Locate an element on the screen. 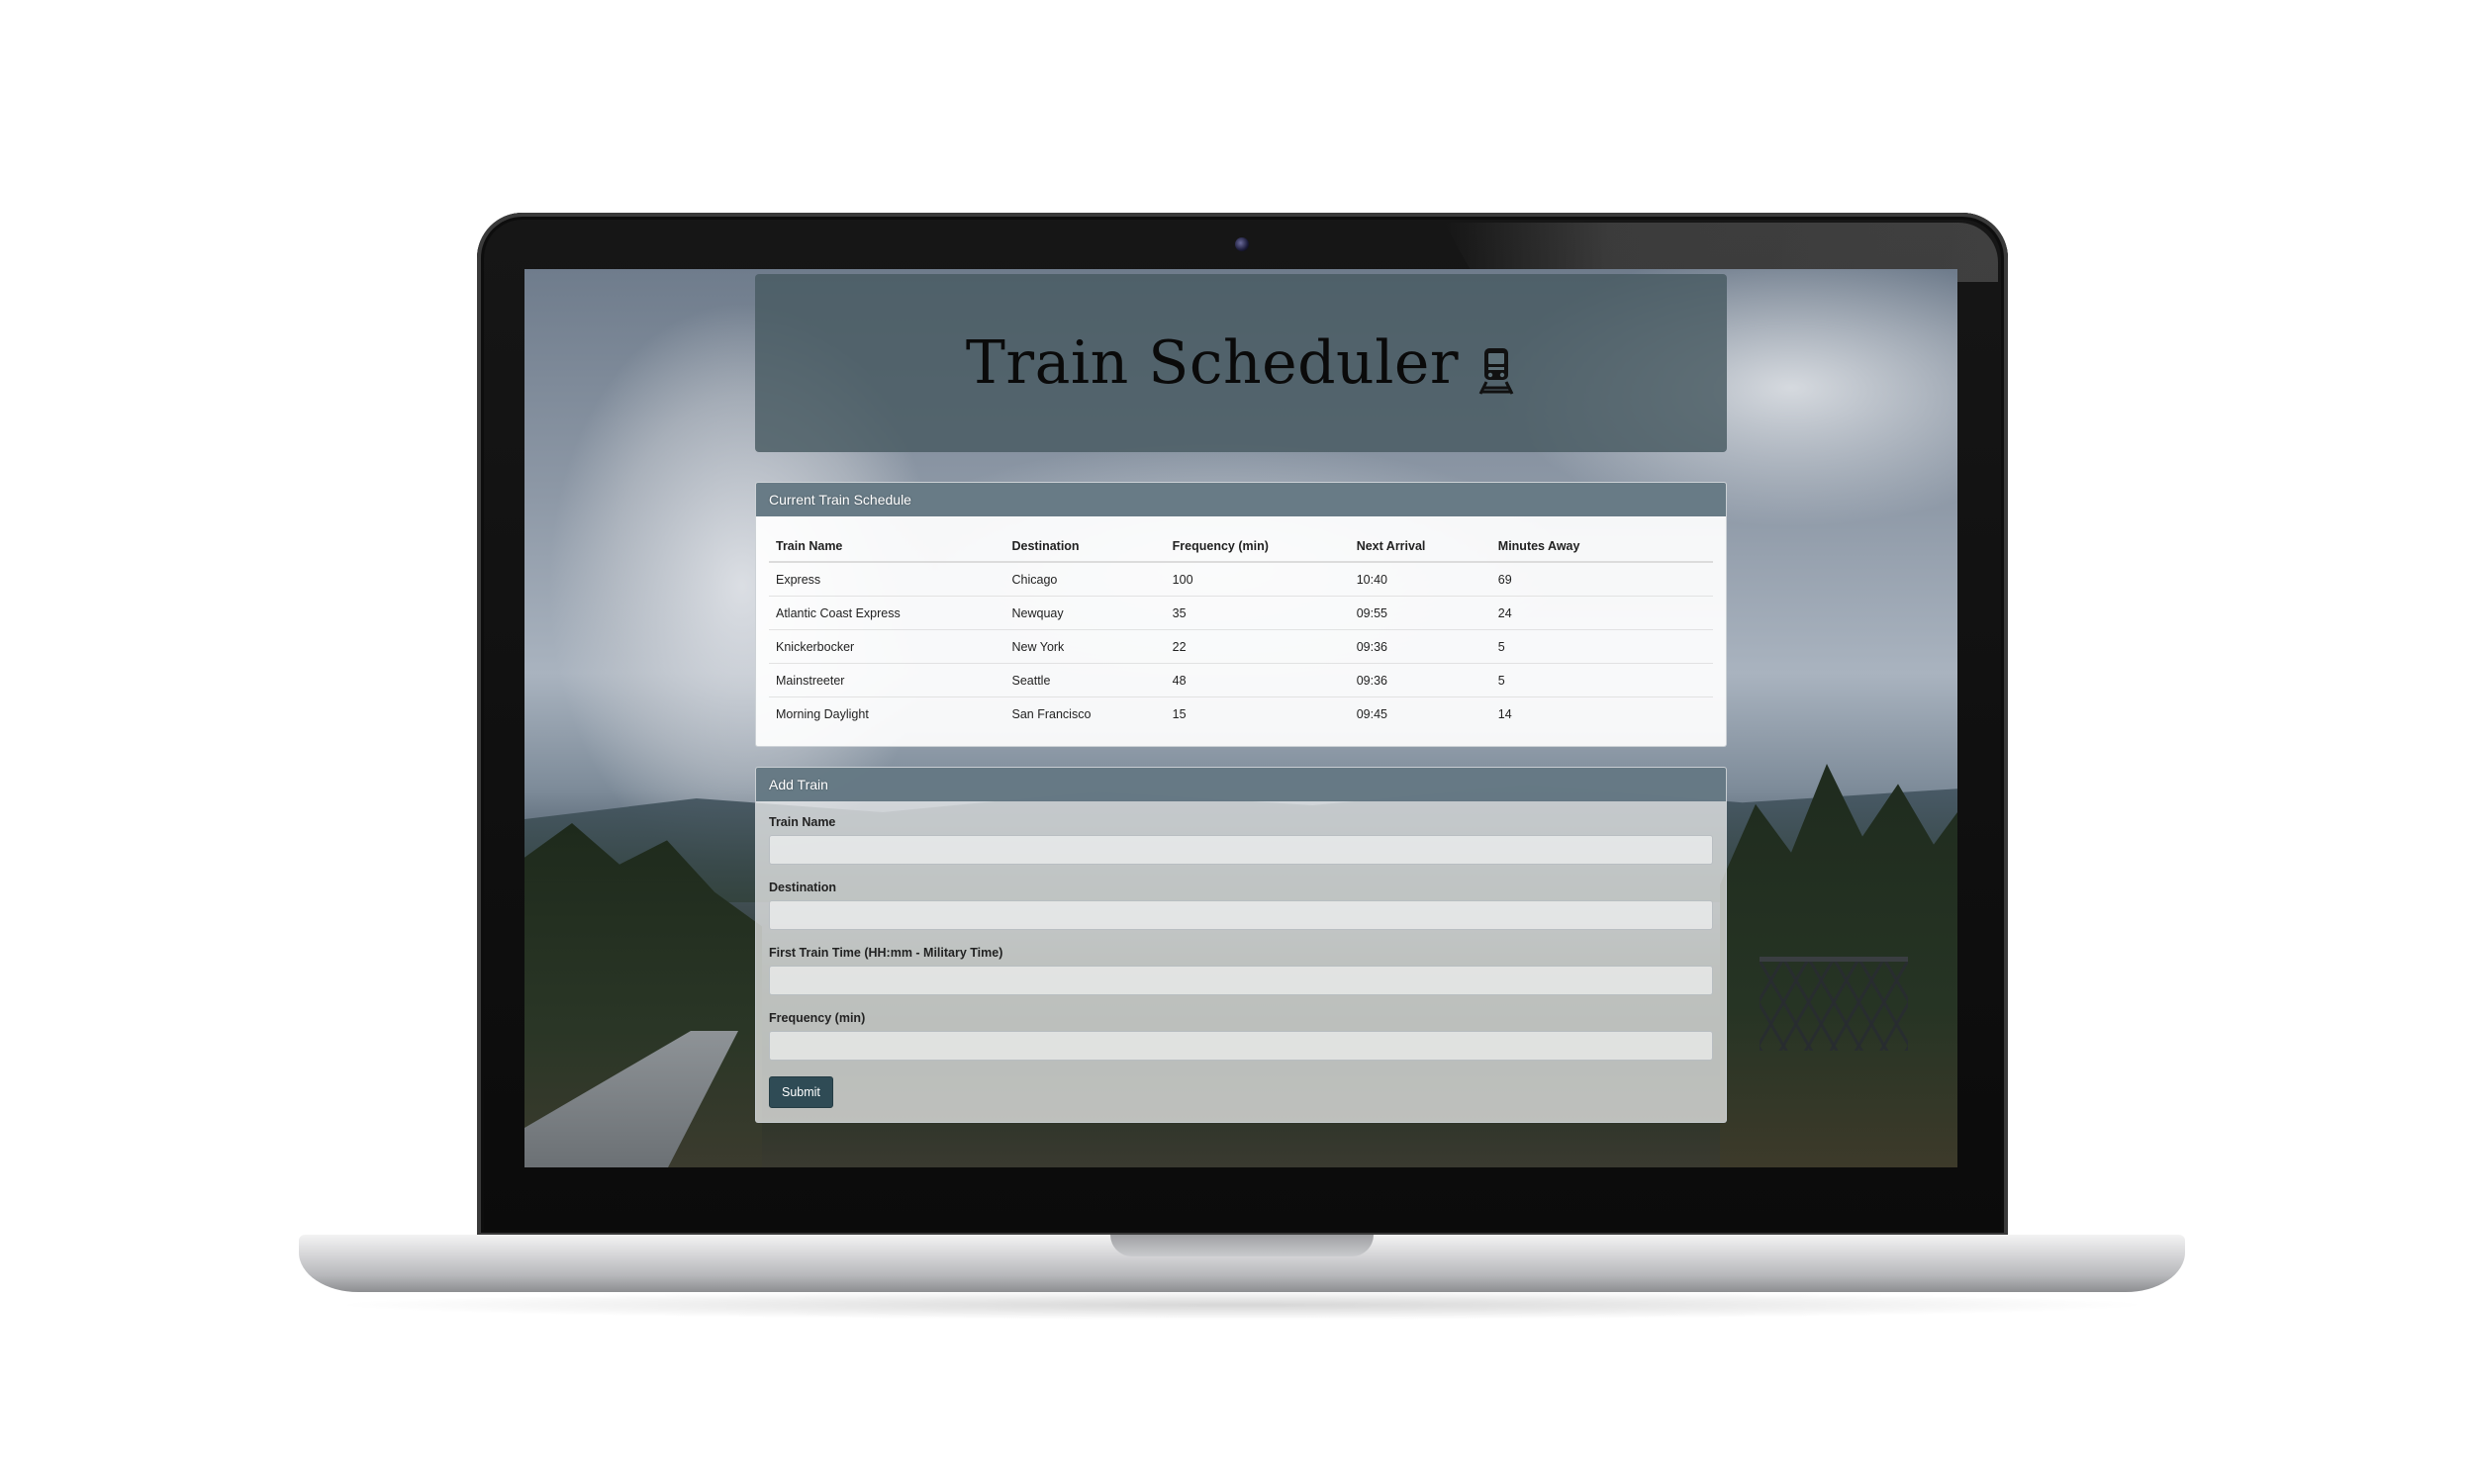 This screenshot has width=2474, height=1484. cell-destination: San Francisco is located at coordinates (1085, 713).